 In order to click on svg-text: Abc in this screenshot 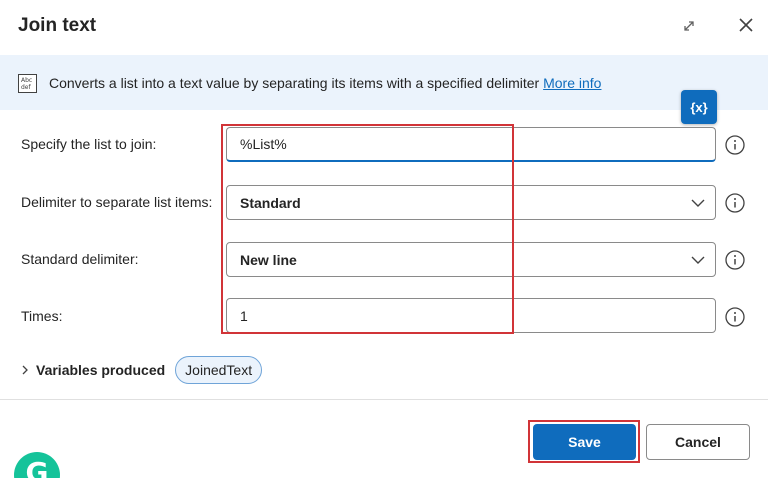, I will do `click(26, 80)`.